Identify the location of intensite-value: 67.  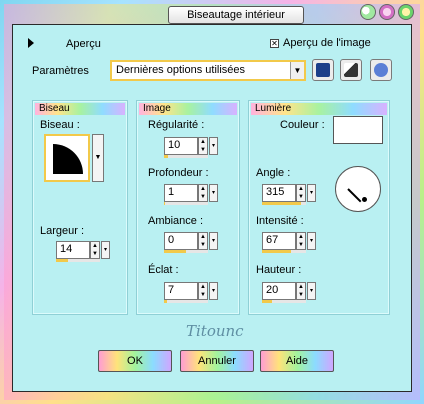
(279, 241).